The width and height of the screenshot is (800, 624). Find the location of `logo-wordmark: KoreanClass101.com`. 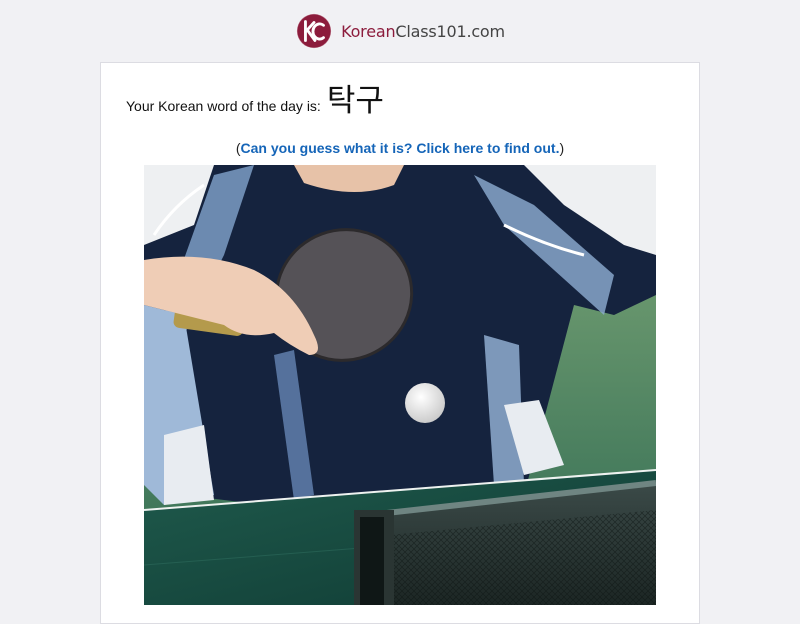

logo-wordmark: KoreanClass101.com is located at coordinates (423, 31).